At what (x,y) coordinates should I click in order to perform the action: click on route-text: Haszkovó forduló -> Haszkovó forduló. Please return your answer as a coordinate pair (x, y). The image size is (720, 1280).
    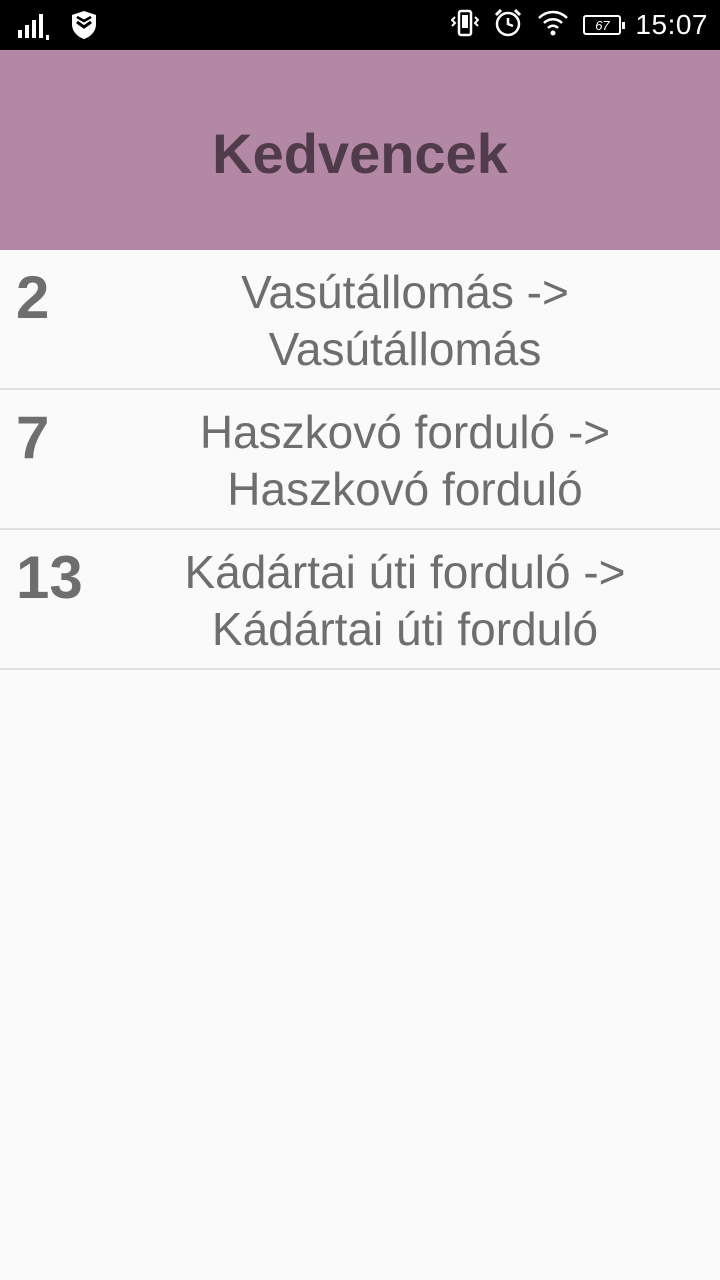
    Looking at the image, I should click on (405, 461).